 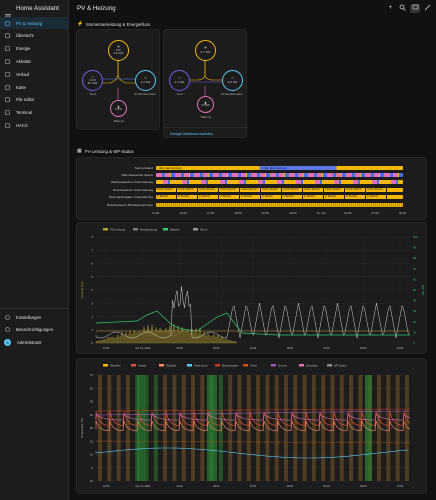 I want to click on sidebar-item-verlauf: Verlauf, so click(x=34, y=74).